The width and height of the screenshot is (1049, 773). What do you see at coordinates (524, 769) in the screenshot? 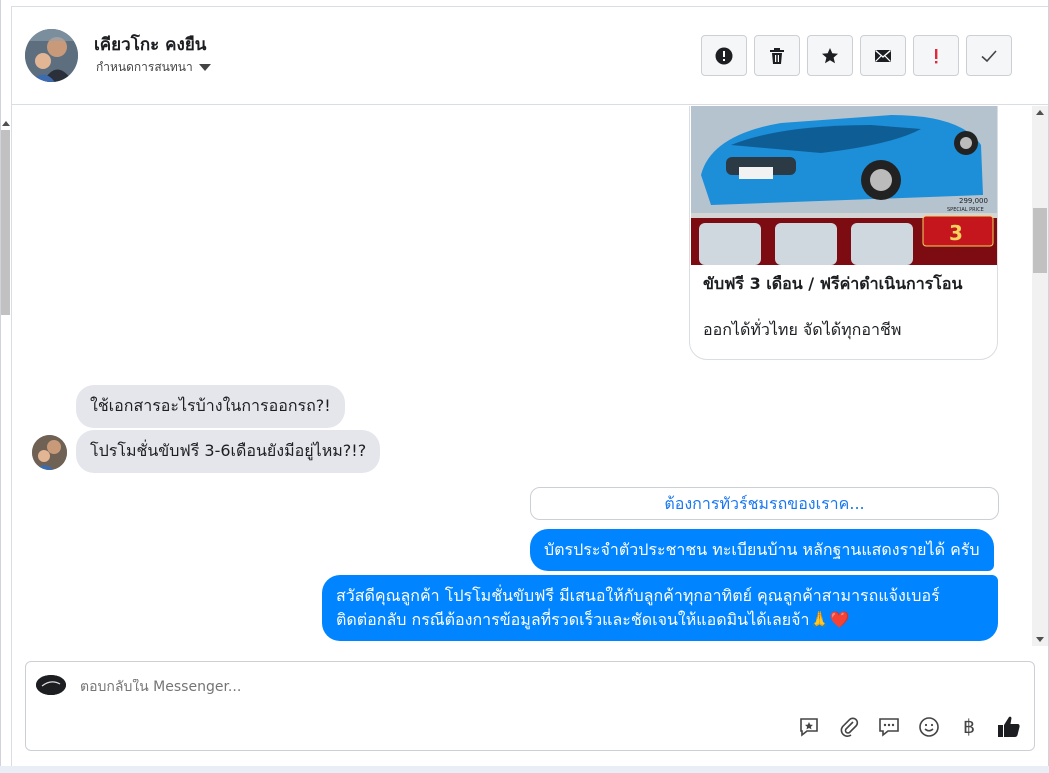
I see `bottom-strip` at bounding box center [524, 769].